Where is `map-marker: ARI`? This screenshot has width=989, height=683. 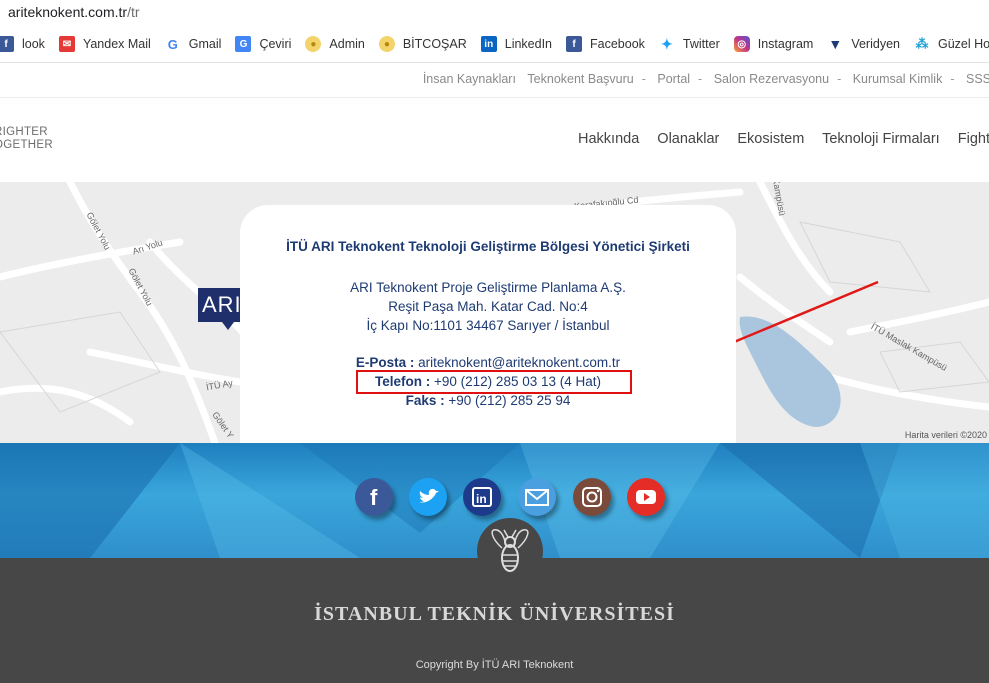
map-marker: ARI is located at coordinates (219, 309).